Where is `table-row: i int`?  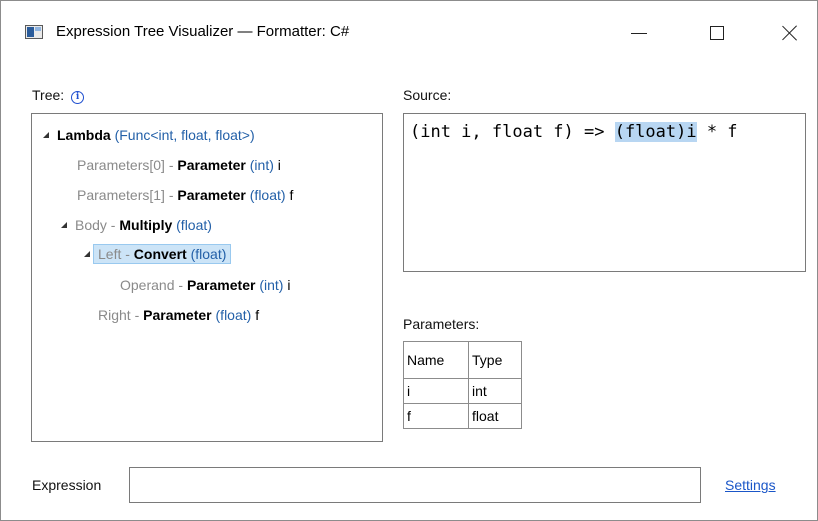
table-row: i int is located at coordinates (462, 391).